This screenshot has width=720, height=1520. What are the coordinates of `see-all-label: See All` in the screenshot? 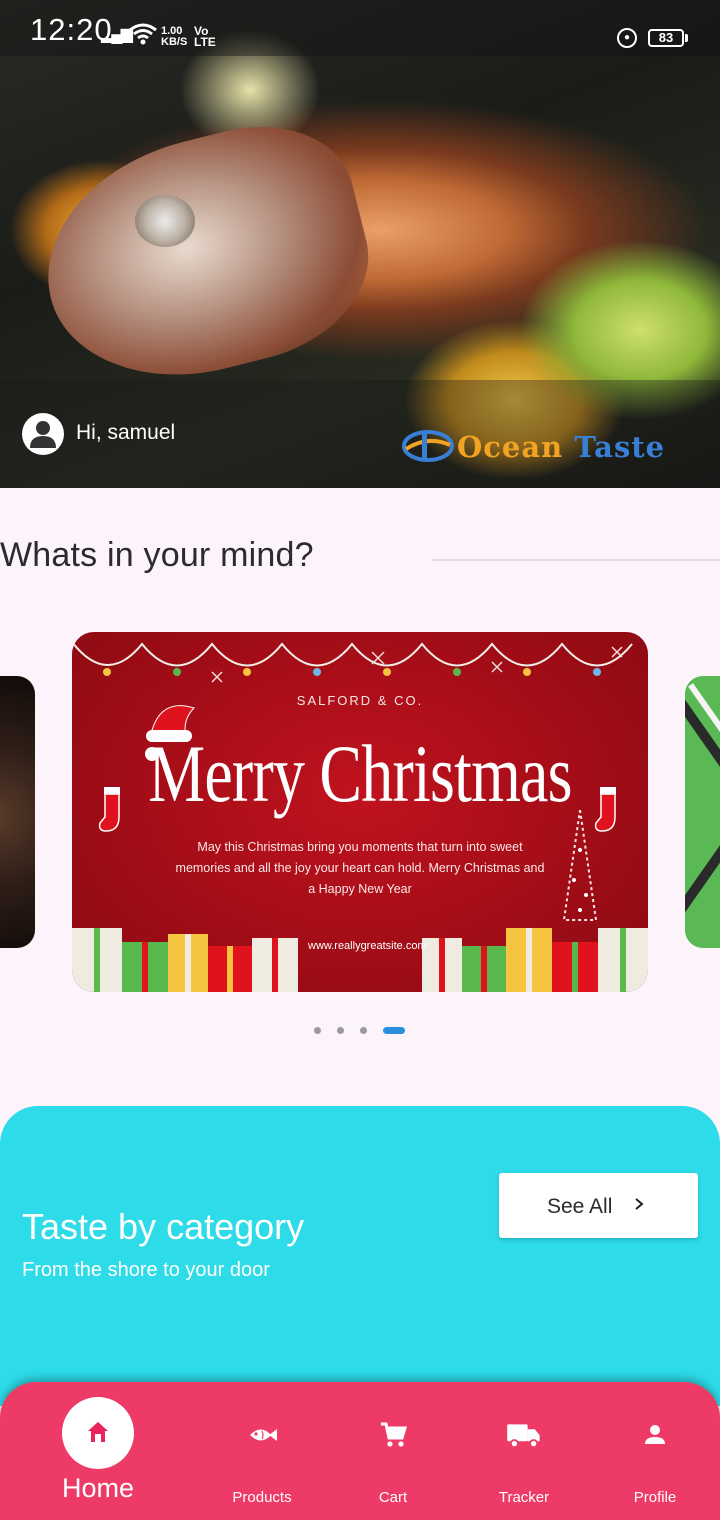 It's located at (580, 1206).